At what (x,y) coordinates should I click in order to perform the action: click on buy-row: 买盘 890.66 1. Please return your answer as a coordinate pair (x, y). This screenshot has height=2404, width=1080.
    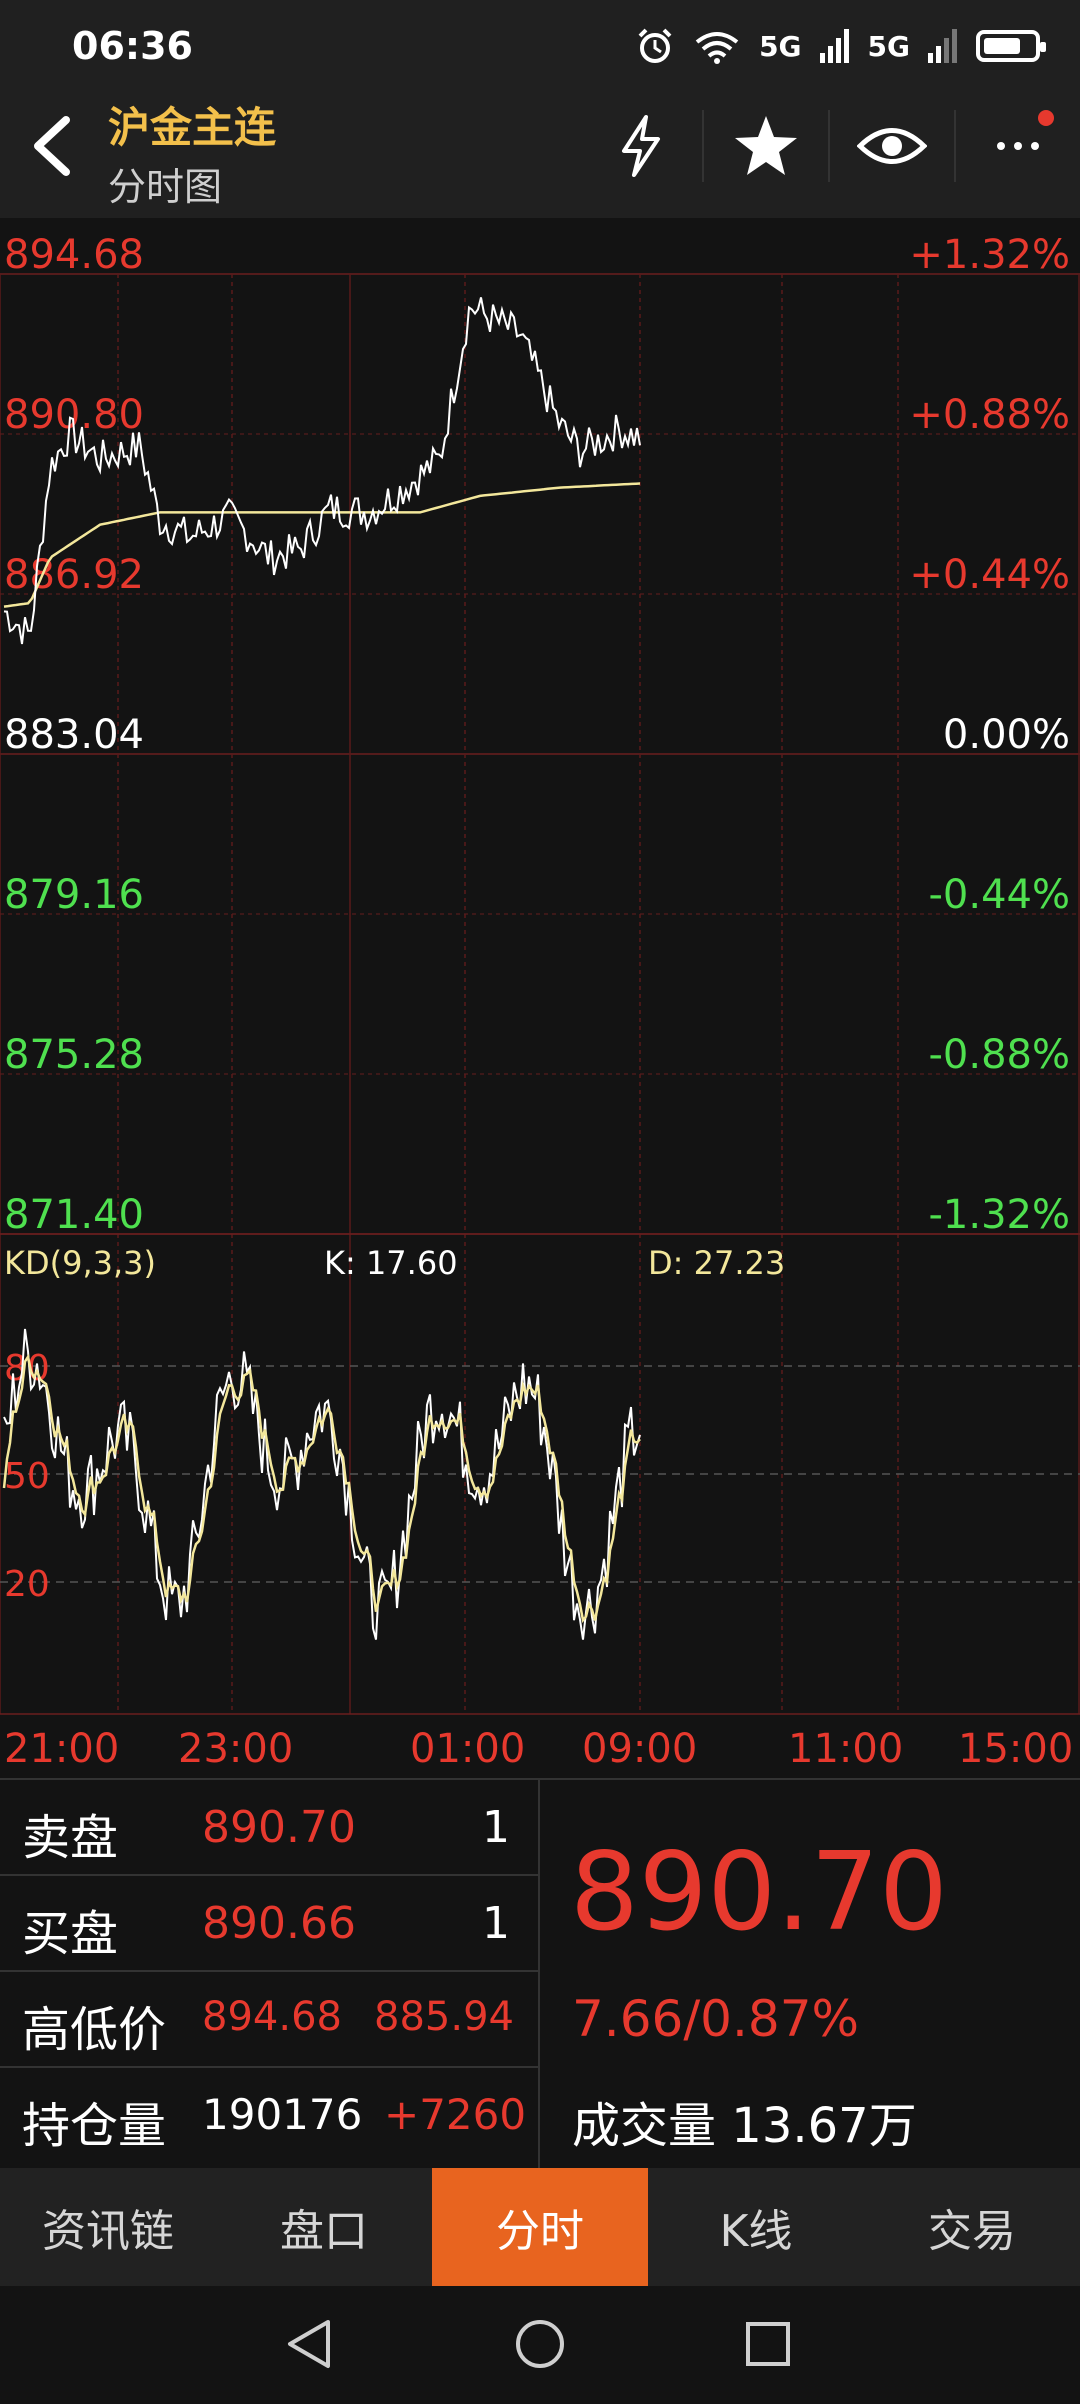
    Looking at the image, I should click on (269, 1924).